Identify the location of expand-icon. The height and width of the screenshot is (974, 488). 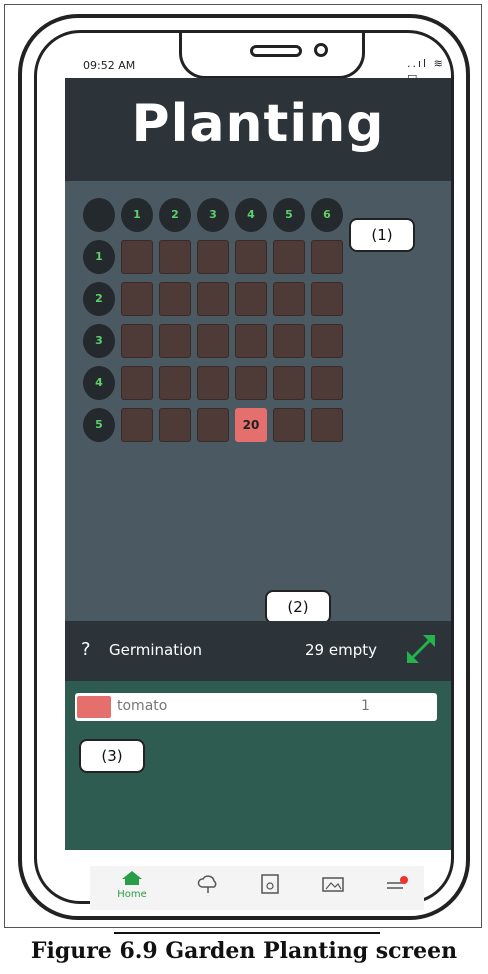
(421, 649).